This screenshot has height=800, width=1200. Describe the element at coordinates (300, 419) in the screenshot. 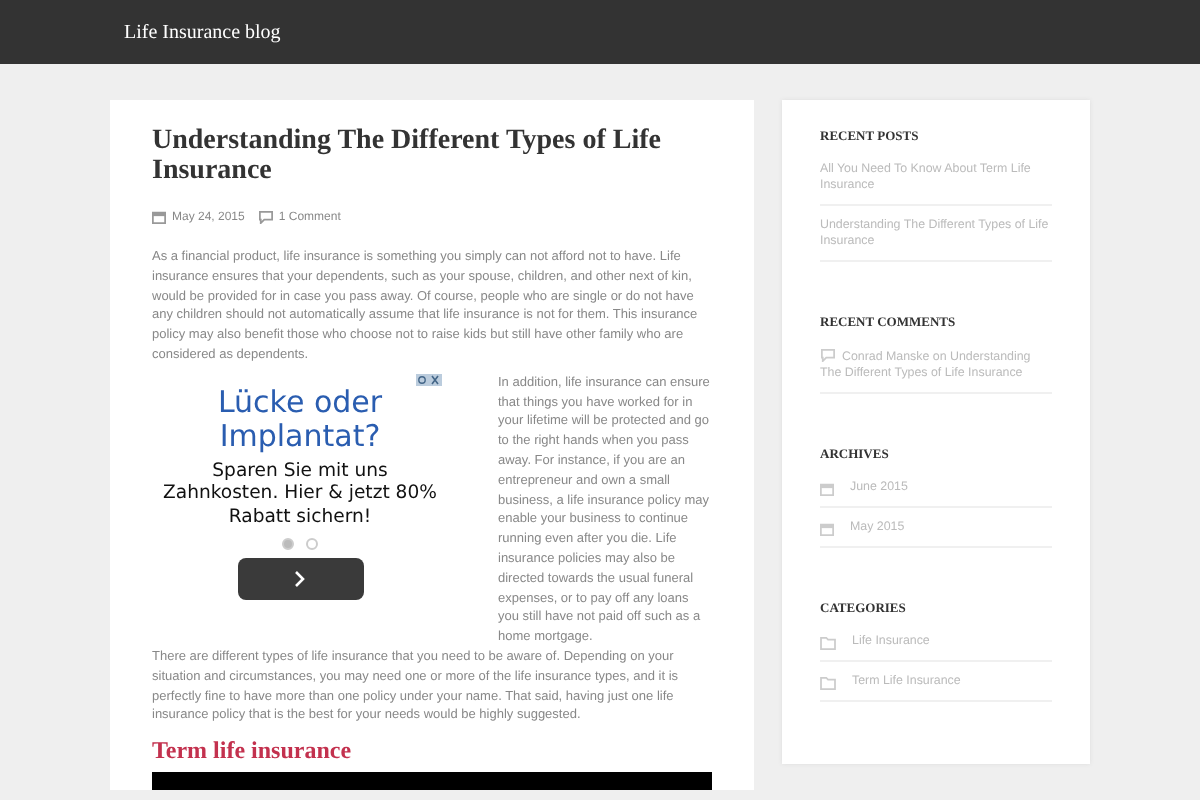

I see `ad-headline: Lücke oder Implantat?` at that location.